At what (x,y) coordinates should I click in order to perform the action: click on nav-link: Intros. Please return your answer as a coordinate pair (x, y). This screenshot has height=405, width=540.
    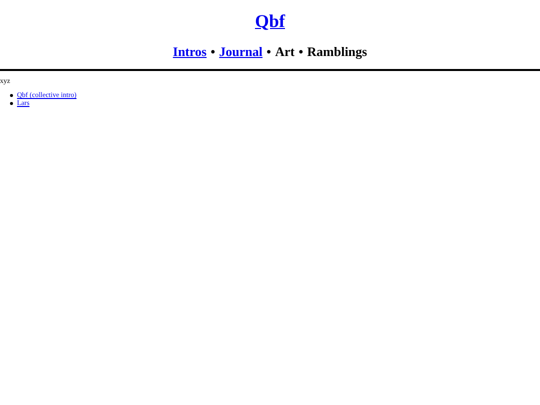
    Looking at the image, I should click on (189, 52).